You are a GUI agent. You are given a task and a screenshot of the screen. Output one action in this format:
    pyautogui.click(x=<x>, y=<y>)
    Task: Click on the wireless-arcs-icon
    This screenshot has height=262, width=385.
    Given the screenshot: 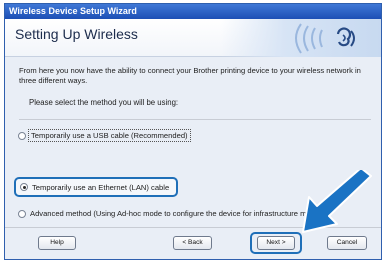 What is the action you would take?
    pyautogui.click(x=325, y=38)
    